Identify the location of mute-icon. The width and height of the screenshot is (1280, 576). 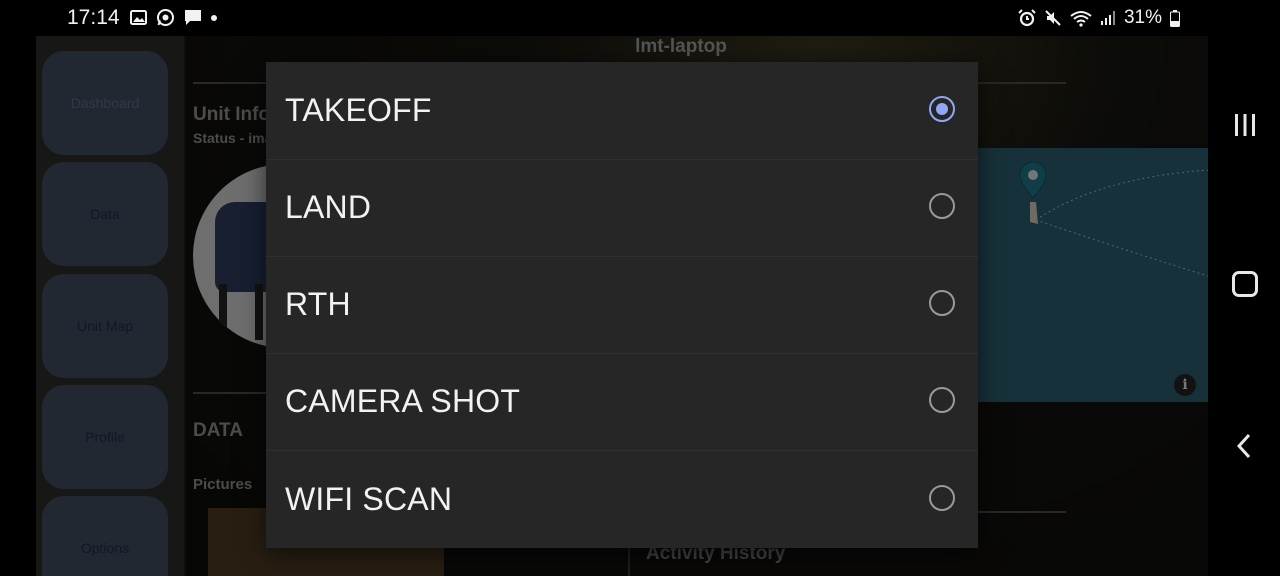
(1053, 18).